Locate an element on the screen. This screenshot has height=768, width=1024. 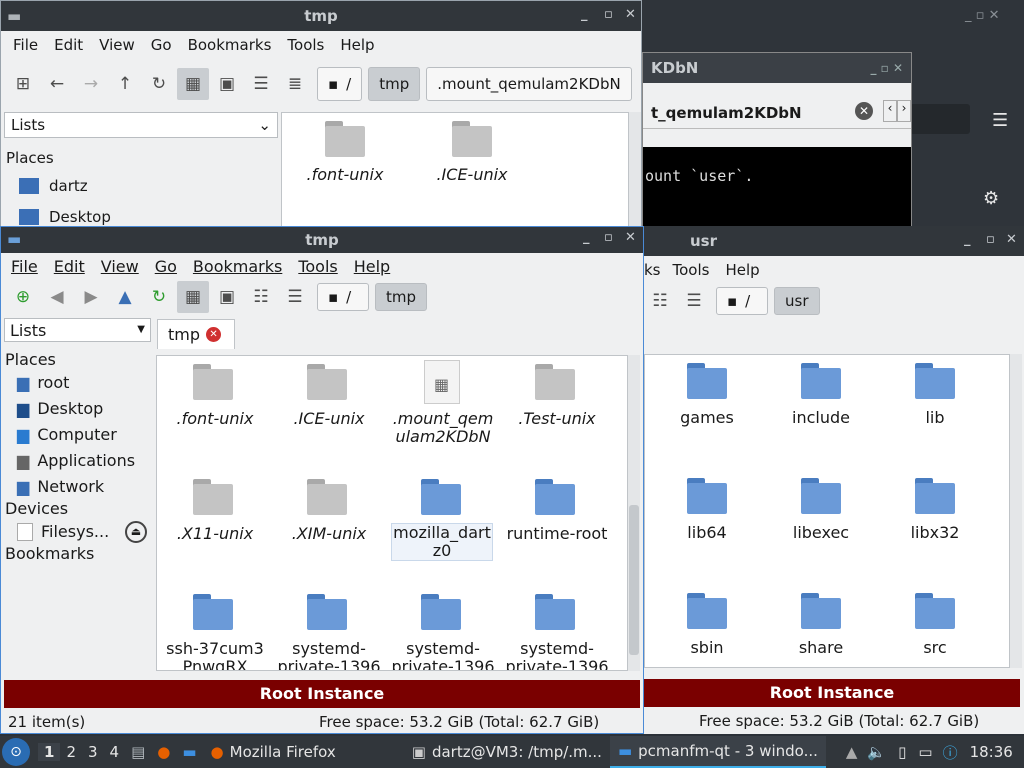
terminal-tab: t_qemulam2KDbN ✕ ‹ › is located at coordinates (777, 113).